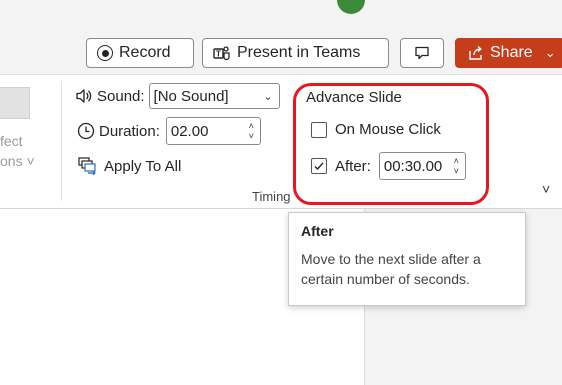 The width and height of the screenshot is (562, 385). I want to click on sound-dropdown: [No Sound] ⌄, so click(214, 96).